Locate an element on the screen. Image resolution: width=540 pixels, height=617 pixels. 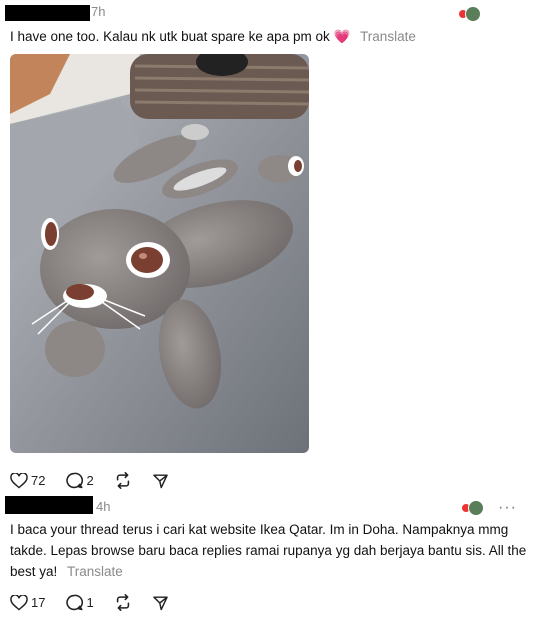
heart-emoji: 💗 is located at coordinates (342, 36).